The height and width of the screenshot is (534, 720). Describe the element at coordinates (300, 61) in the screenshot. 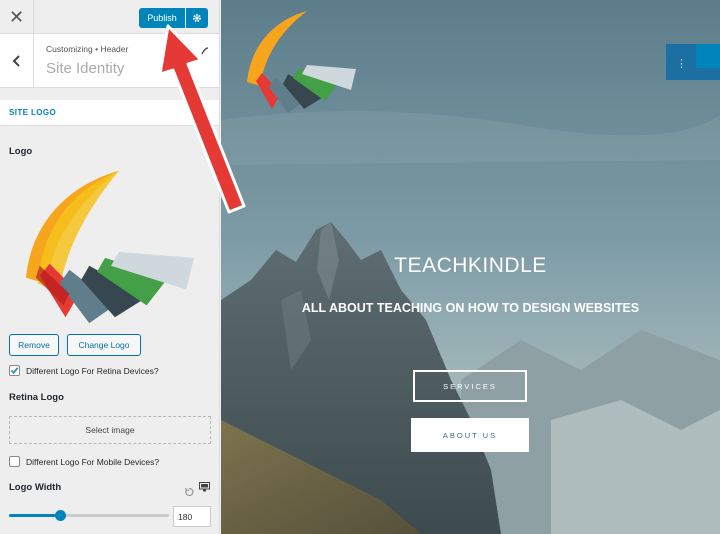

I see `site-logo` at that location.